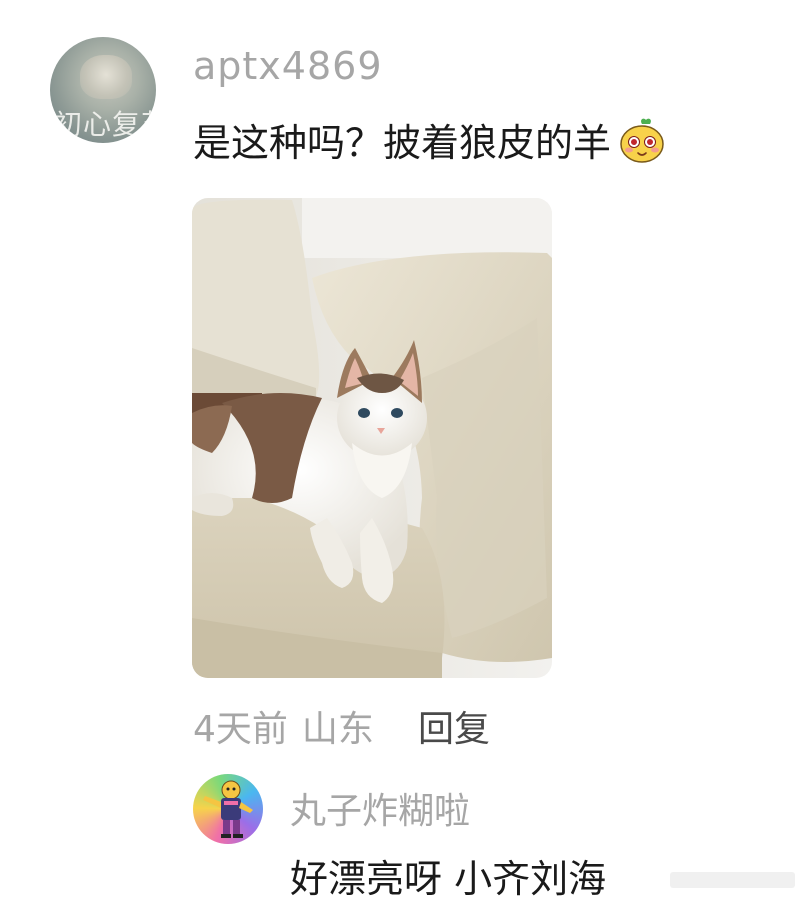 This screenshot has width=811, height=912. Describe the element at coordinates (106, 77) in the screenshot. I see `avatar-face` at that location.